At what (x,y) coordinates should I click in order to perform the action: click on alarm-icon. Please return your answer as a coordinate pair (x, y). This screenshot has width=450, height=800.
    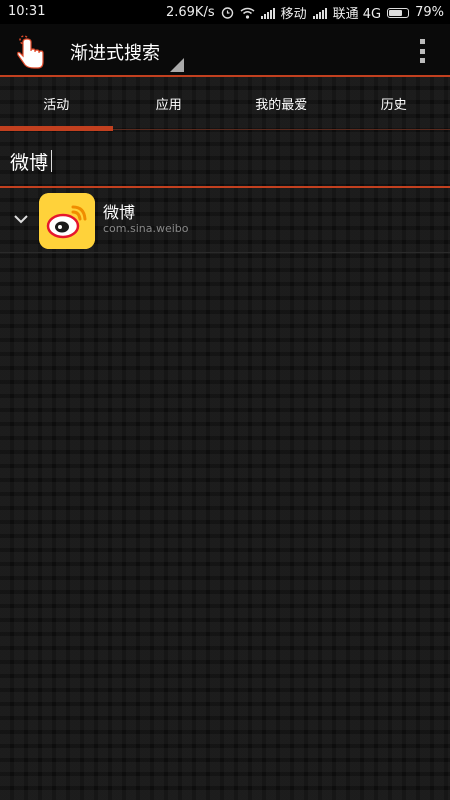
    Looking at the image, I should click on (227, 13).